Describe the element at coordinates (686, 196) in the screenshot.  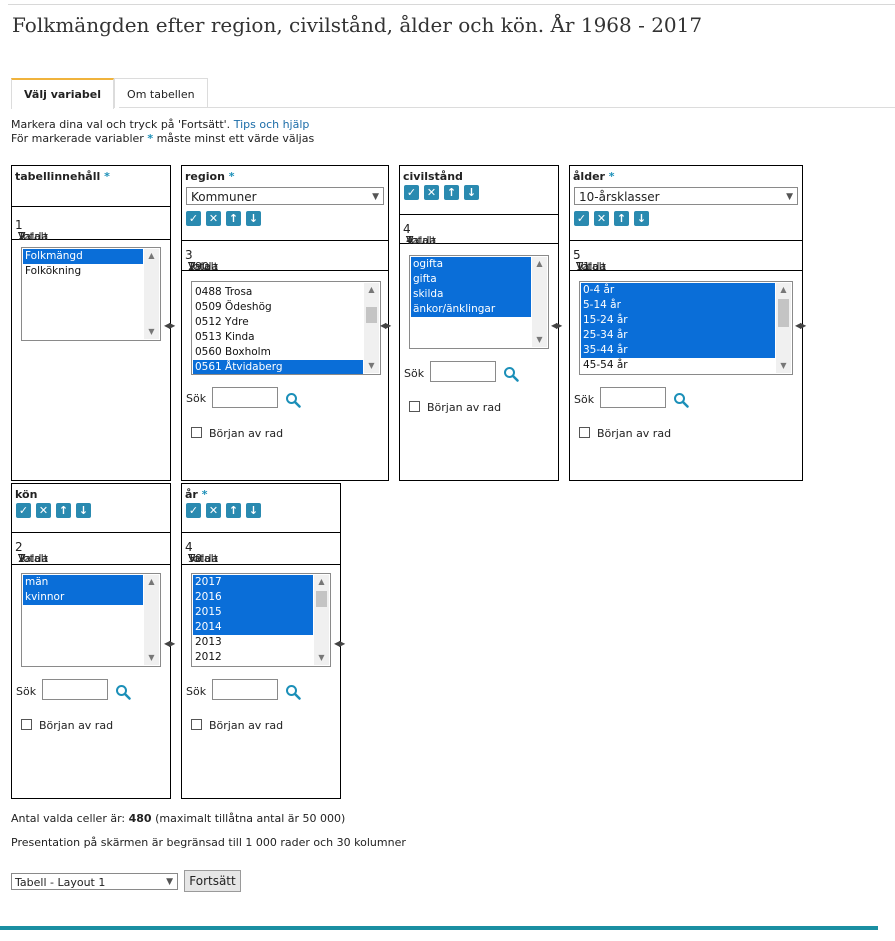
I see `age-grouping-select: 10-årsklasser ▼` at that location.